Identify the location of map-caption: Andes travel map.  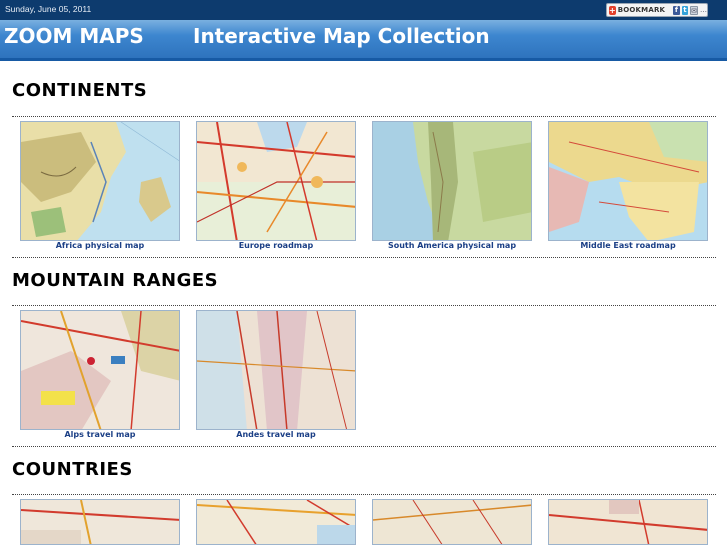
(276, 434).